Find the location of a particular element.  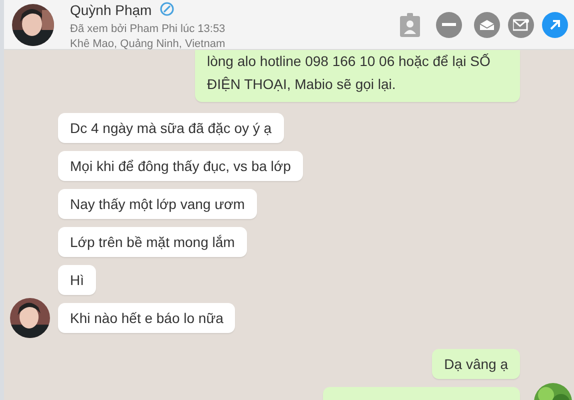

mail-button is located at coordinates (521, 25).